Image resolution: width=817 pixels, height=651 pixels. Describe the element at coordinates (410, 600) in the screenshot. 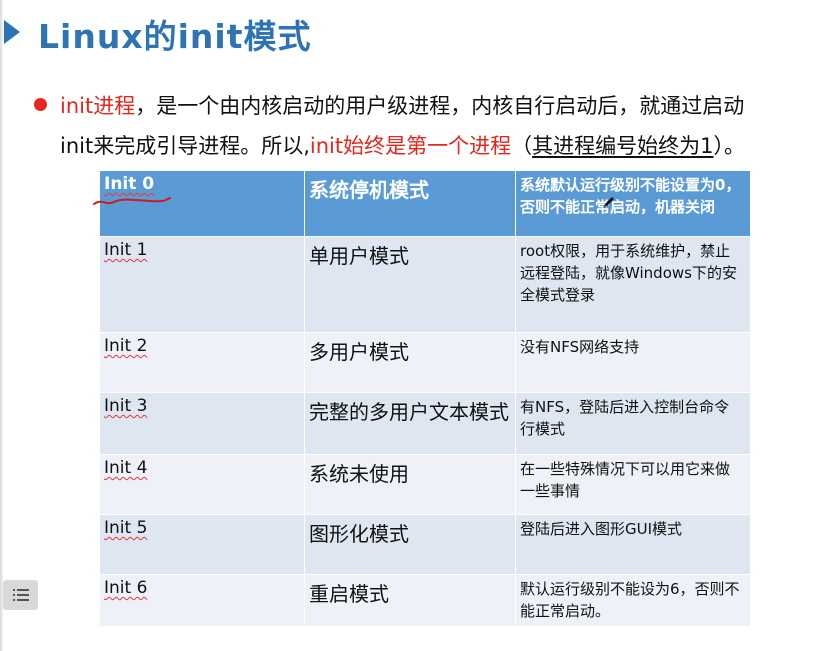

I see `mode-cell: 重启模式` at that location.